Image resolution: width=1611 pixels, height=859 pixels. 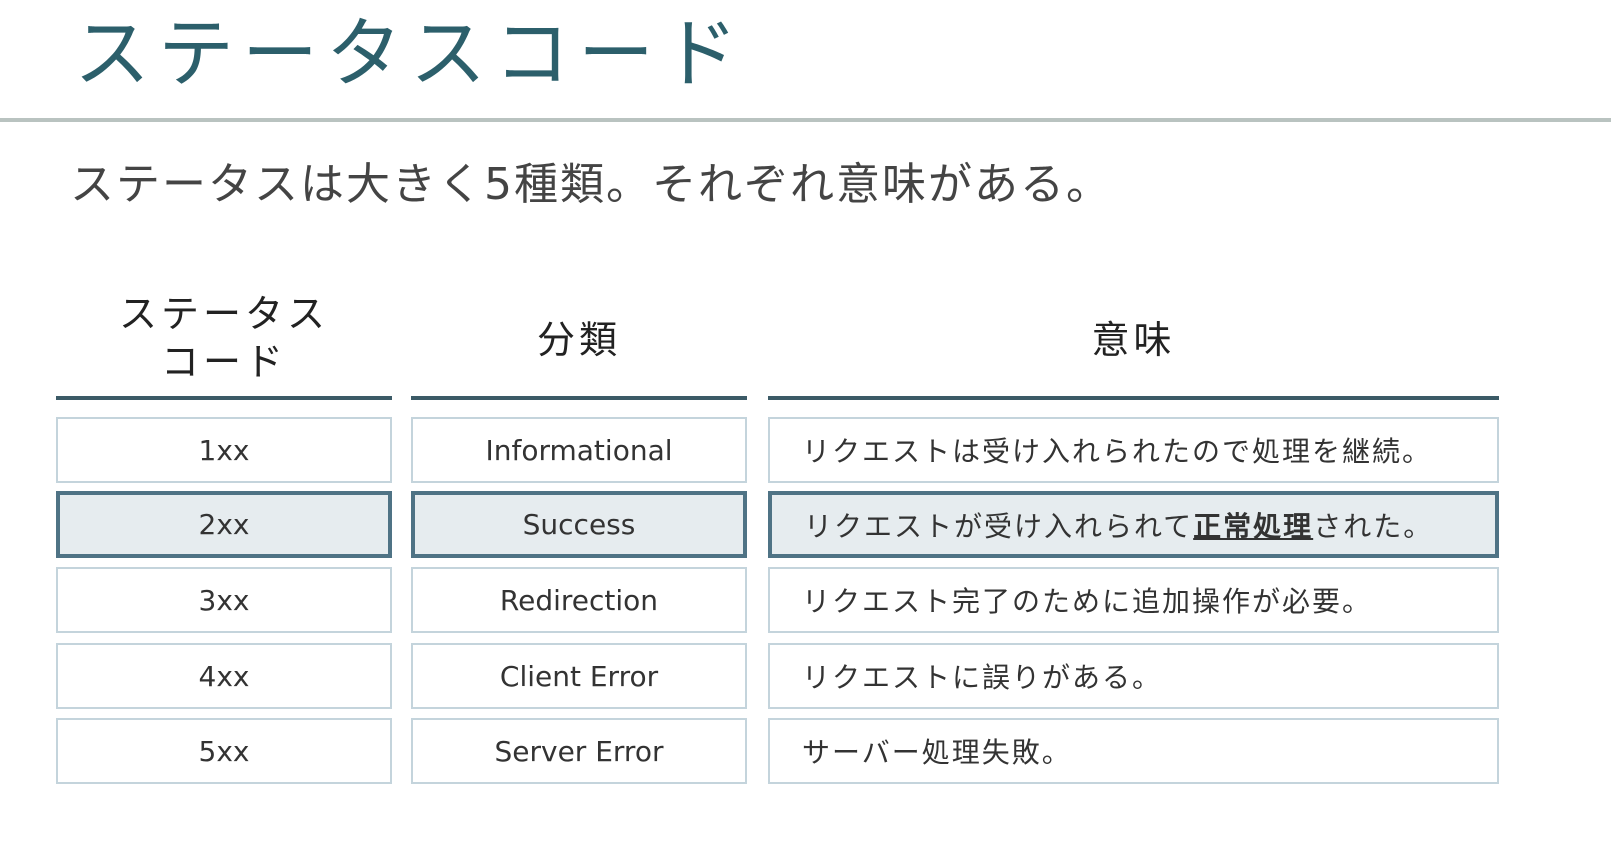 What do you see at coordinates (1253, 526) in the screenshot?
I see `emphasis-normal-processing: 正常処理` at bounding box center [1253, 526].